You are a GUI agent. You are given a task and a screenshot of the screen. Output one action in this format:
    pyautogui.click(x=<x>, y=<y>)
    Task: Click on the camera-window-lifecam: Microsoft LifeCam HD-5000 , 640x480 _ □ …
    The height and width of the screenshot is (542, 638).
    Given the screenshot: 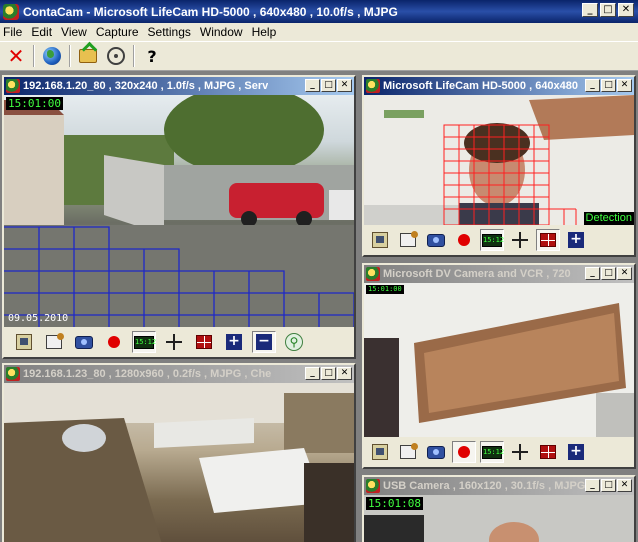 What is the action you would take?
    pyautogui.click(x=499, y=166)
    